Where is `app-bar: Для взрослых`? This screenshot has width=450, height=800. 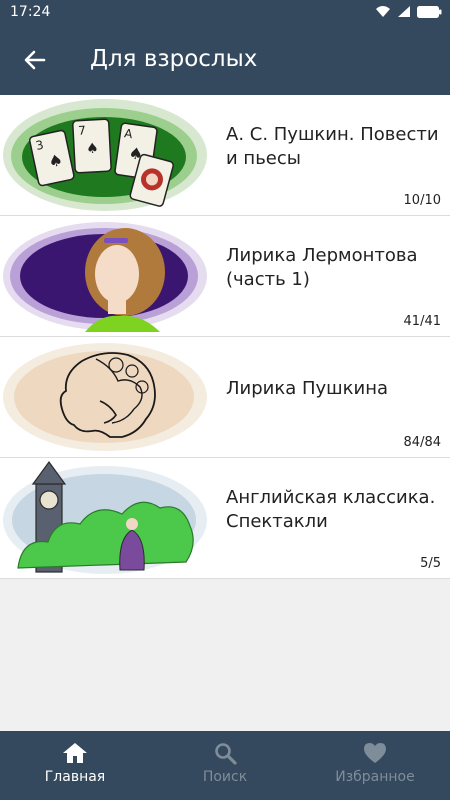
app-bar: Для взрослых is located at coordinates (225, 60).